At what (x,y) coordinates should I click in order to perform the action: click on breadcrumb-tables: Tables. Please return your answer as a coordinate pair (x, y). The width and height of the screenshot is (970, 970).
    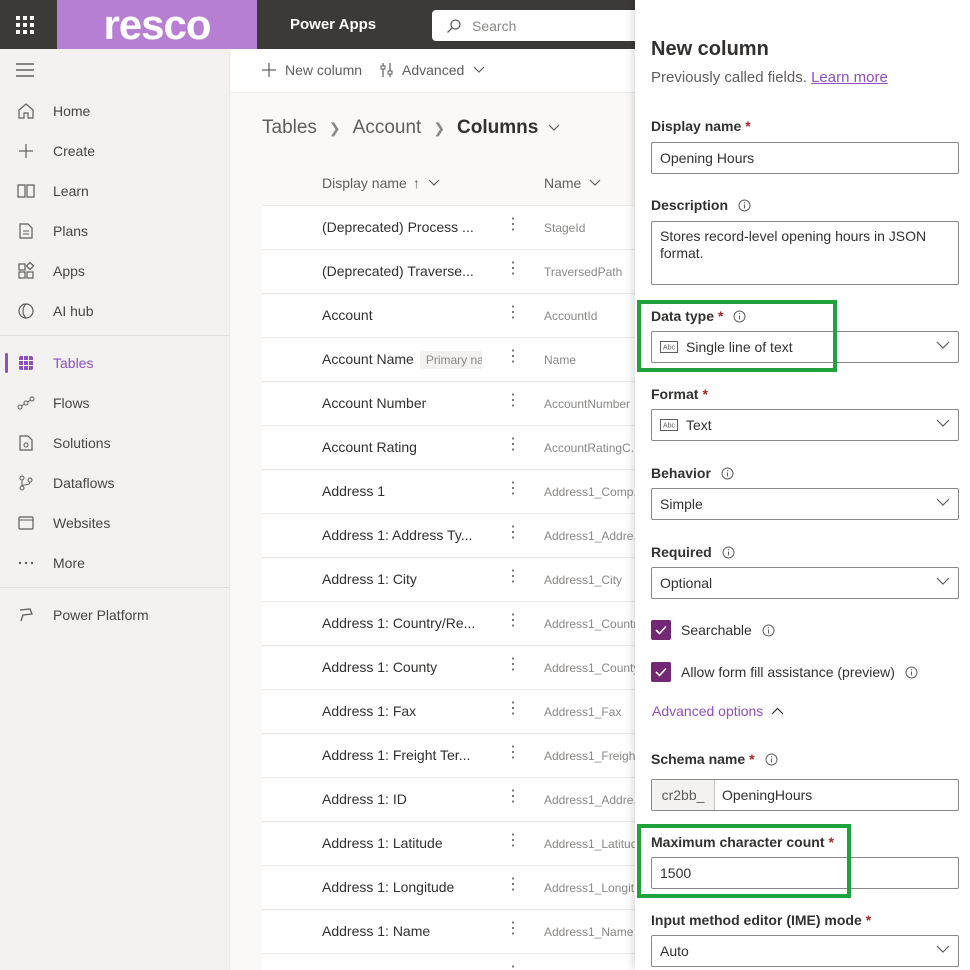
    Looking at the image, I should click on (289, 128).